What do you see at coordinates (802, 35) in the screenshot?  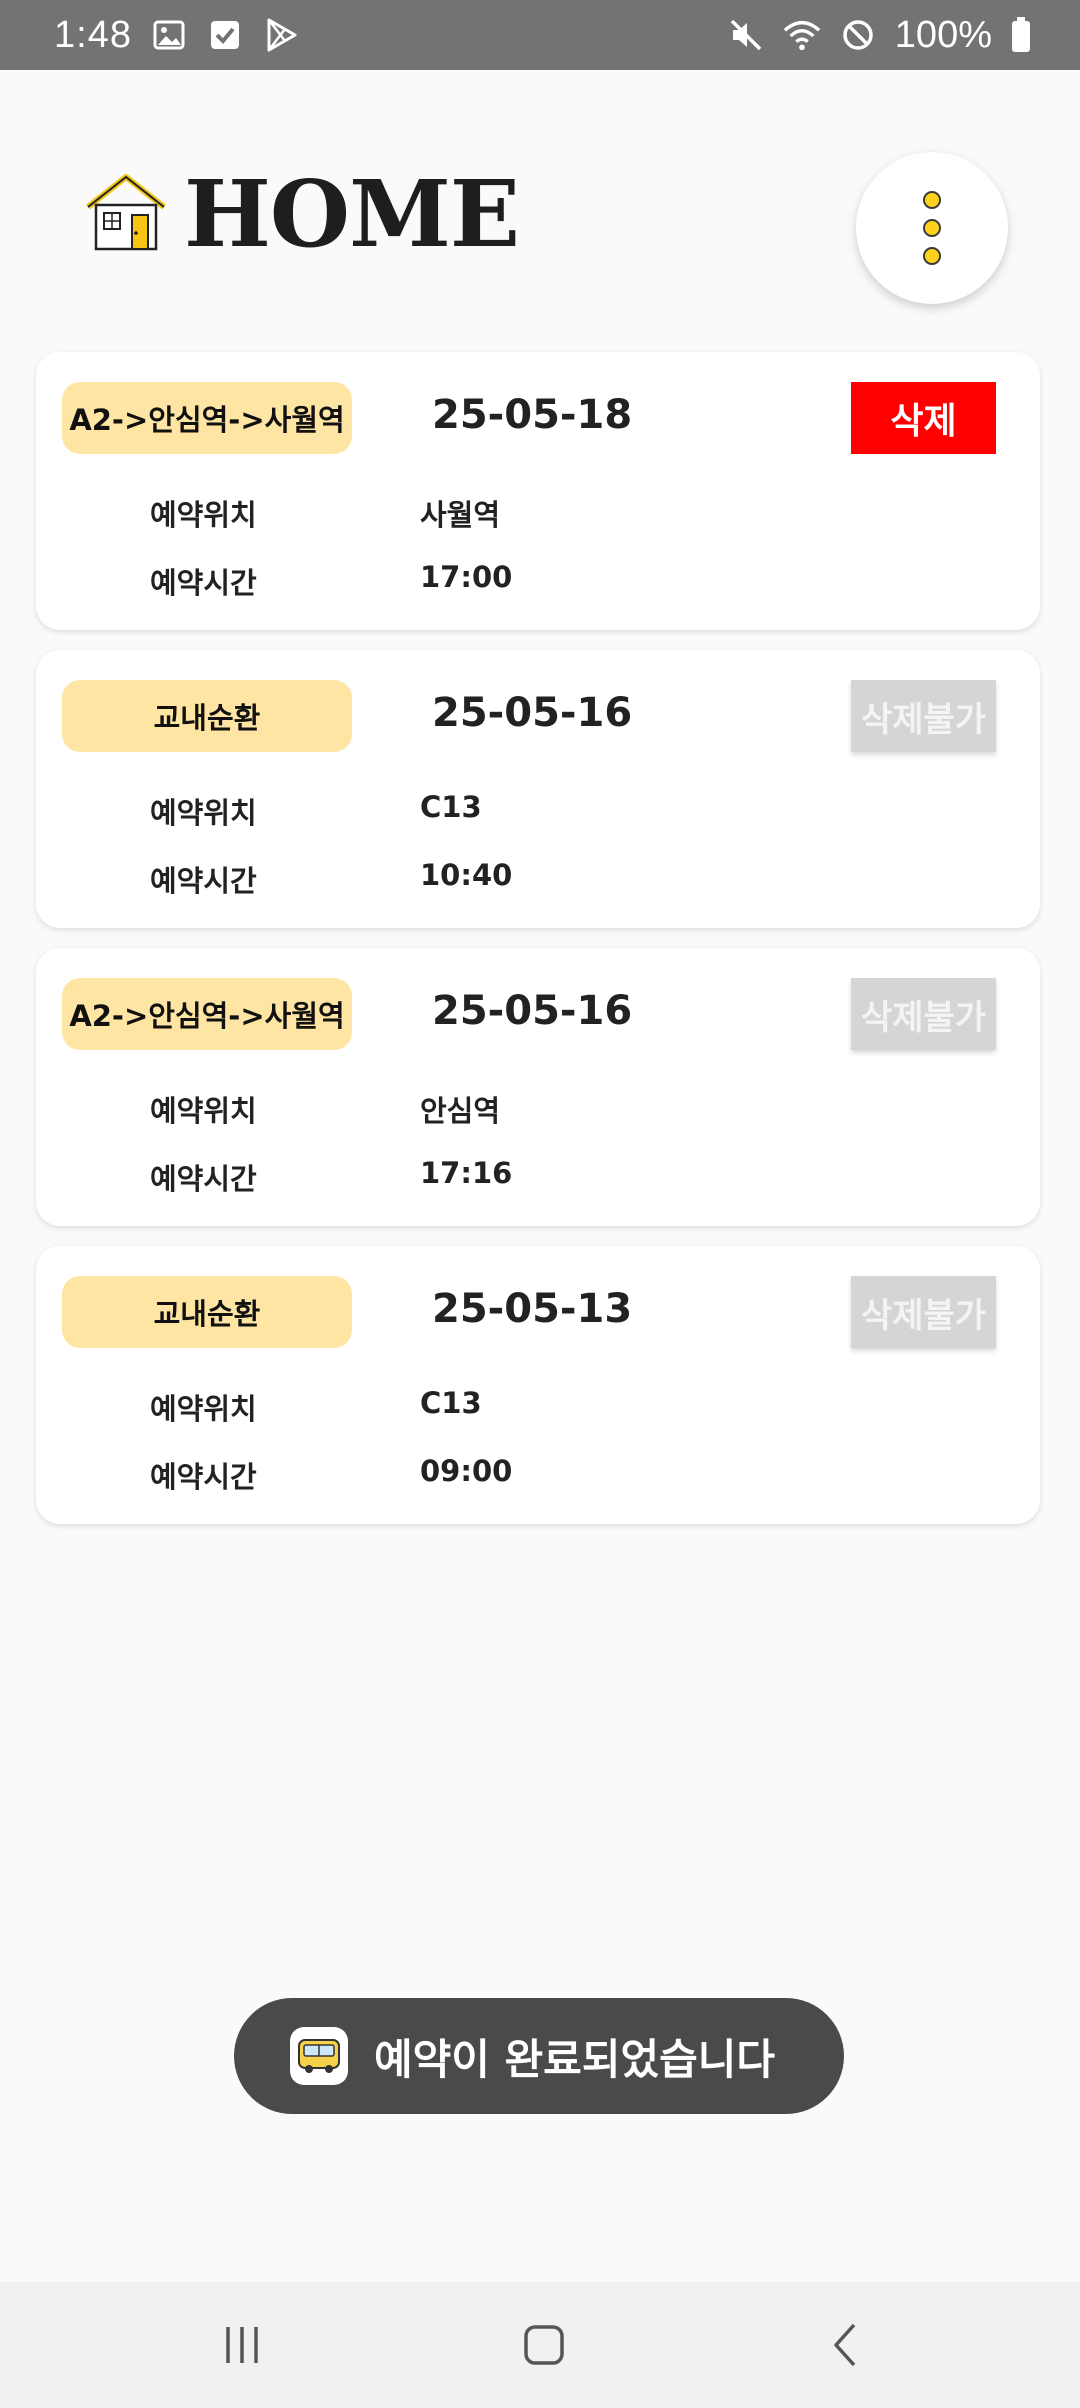 I see `wifi-icon` at bounding box center [802, 35].